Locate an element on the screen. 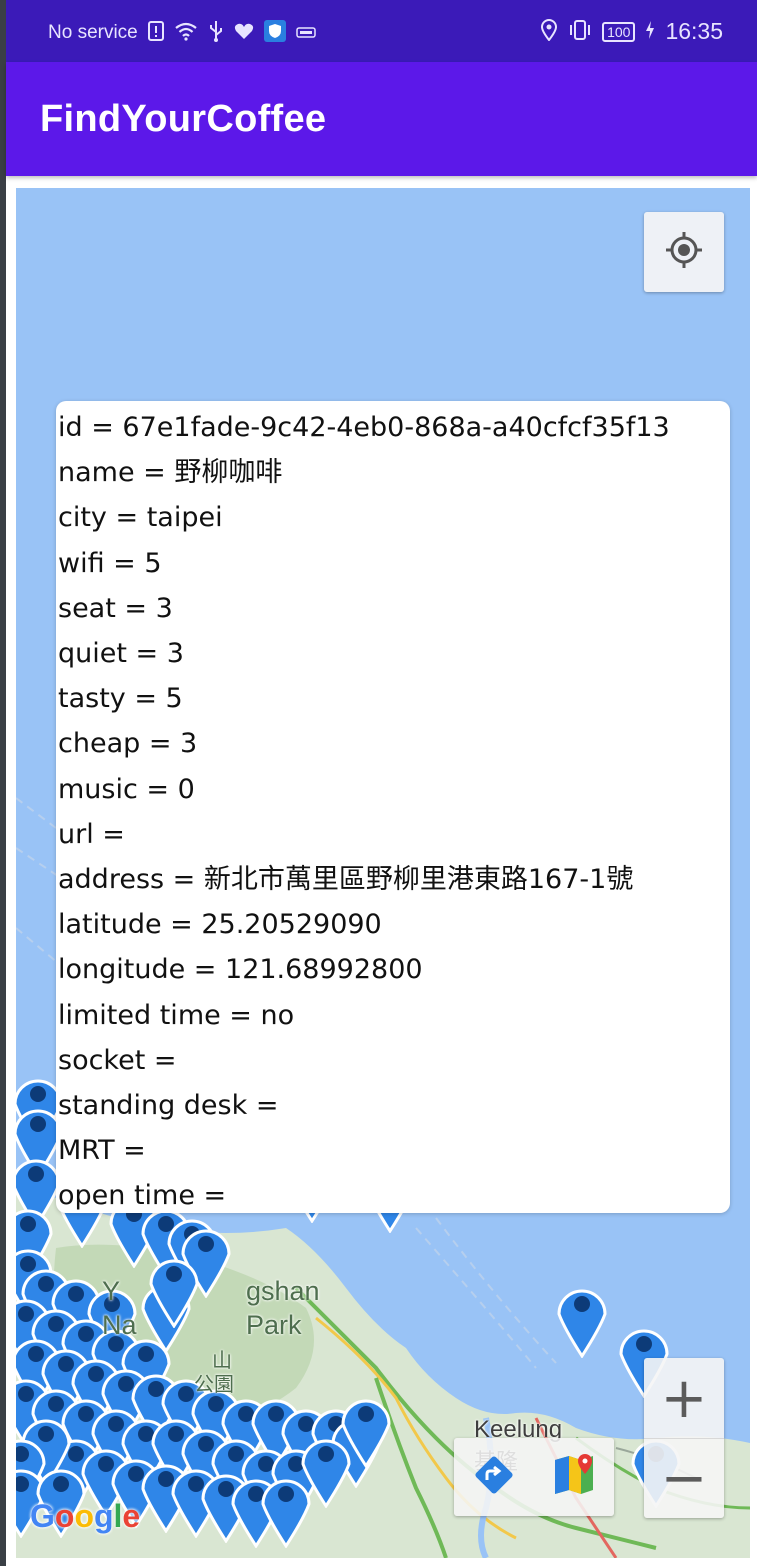  map-toolbar is located at coordinates (534, 1477).